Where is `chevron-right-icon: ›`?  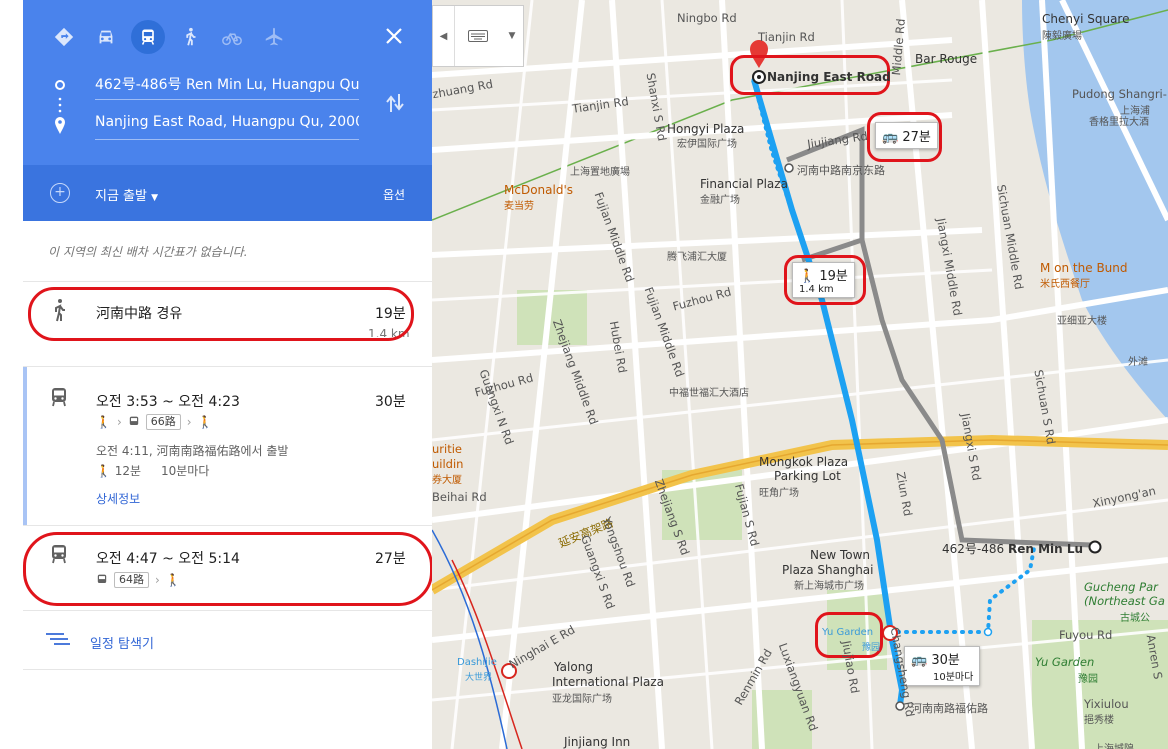
chevron-right-icon: › is located at coordinates (119, 422).